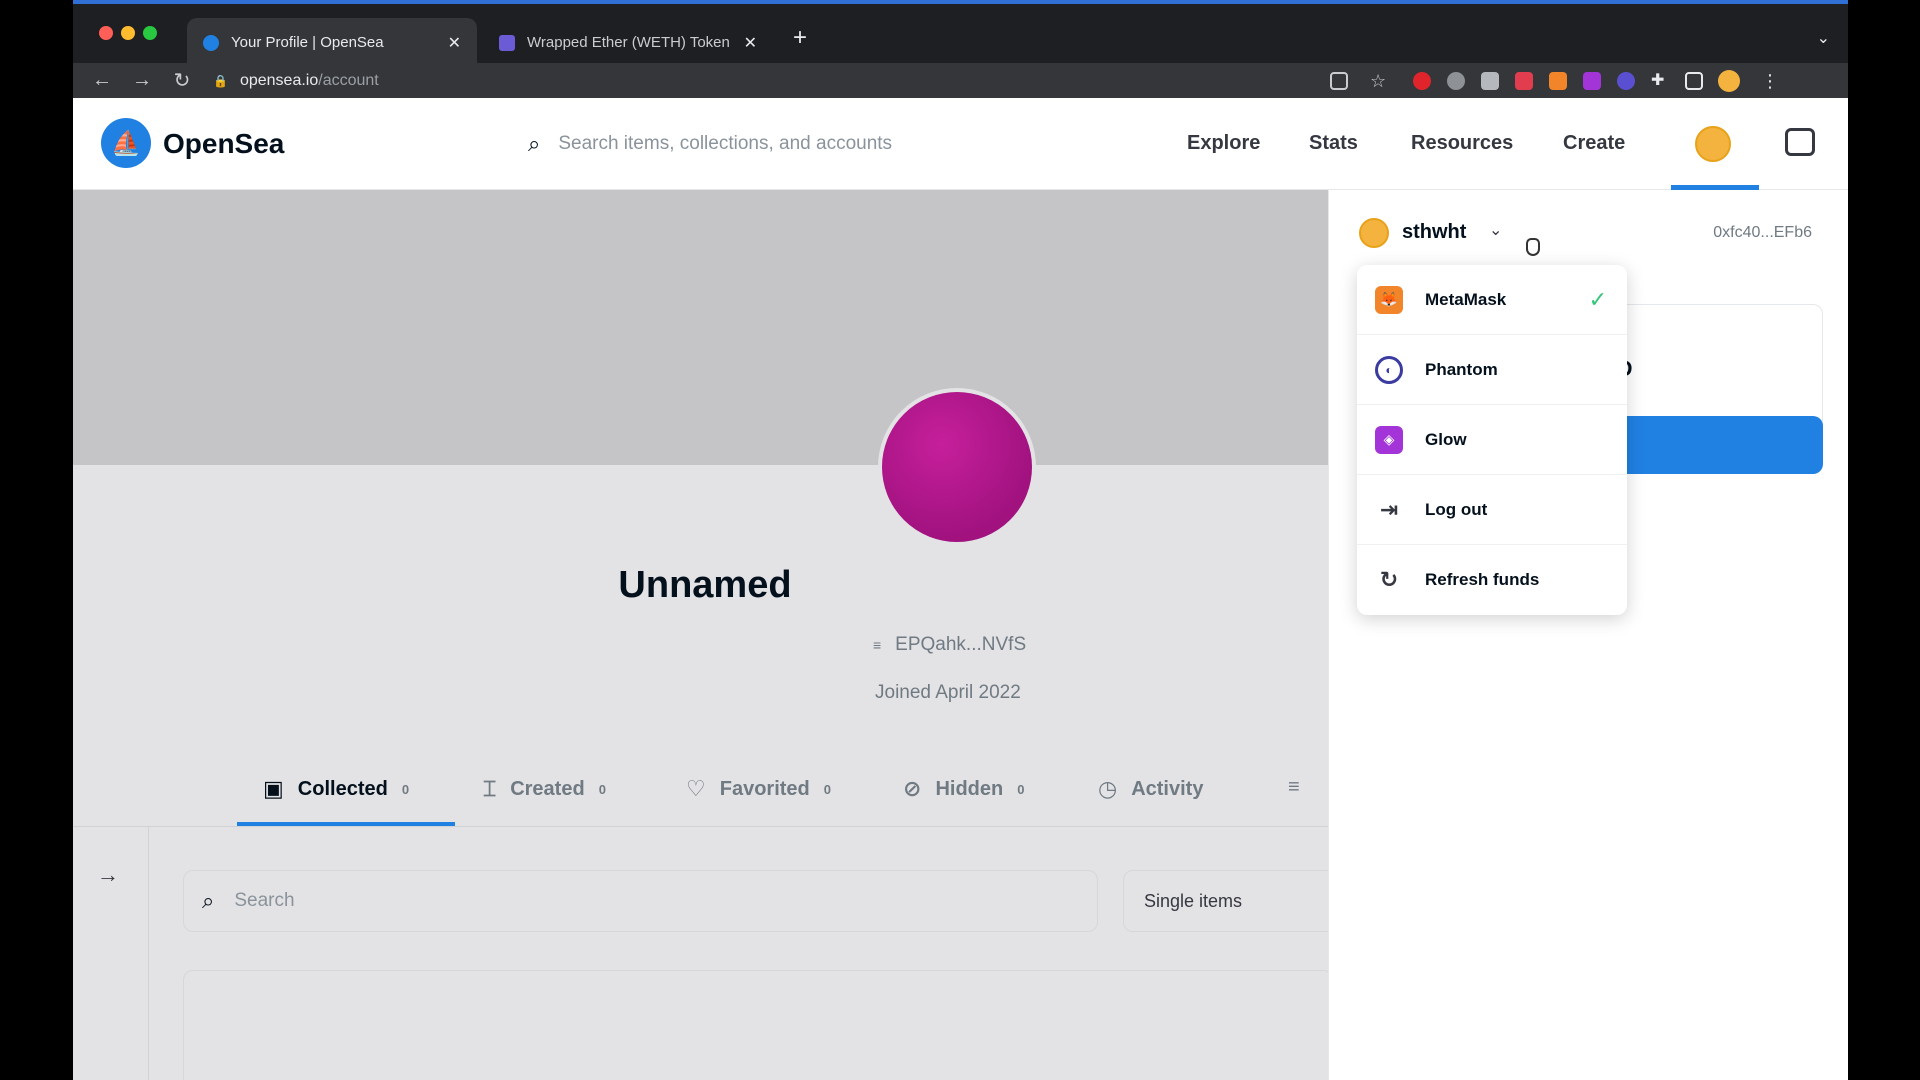 The width and height of the screenshot is (1920, 1080). I want to click on menu-item-refresh-funds: ↻ Refresh funds, so click(1492, 580).